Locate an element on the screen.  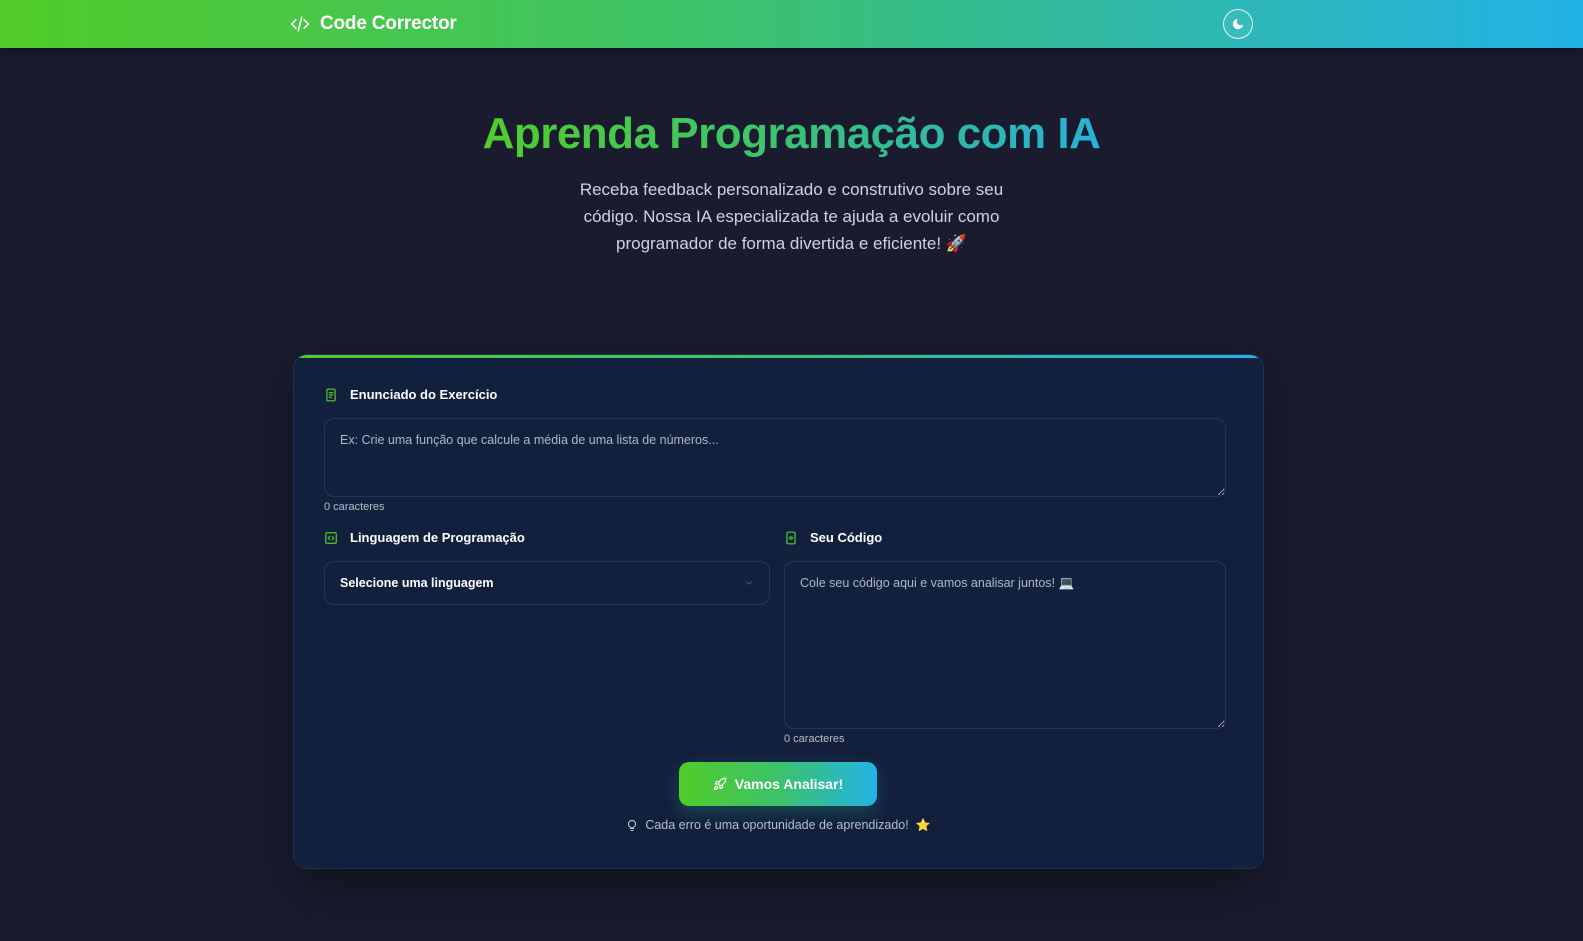
statement-input is located at coordinates (775, 457).